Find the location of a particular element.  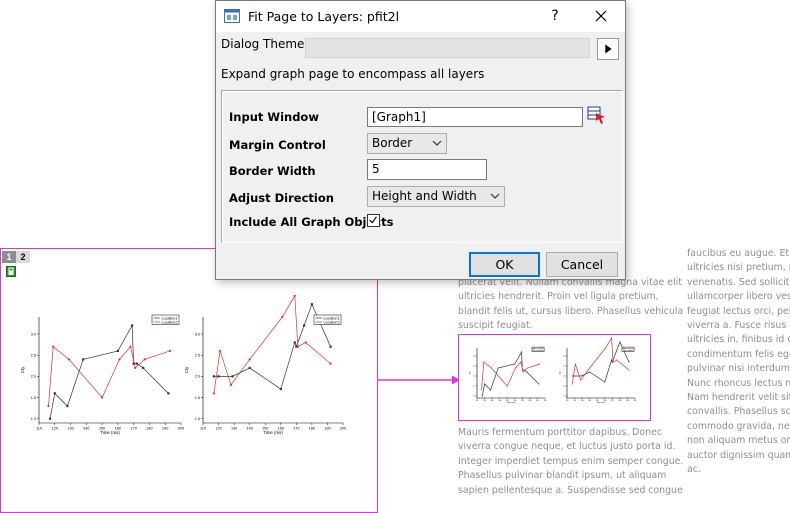

select-range-icon is located at coordinates (597, 115).